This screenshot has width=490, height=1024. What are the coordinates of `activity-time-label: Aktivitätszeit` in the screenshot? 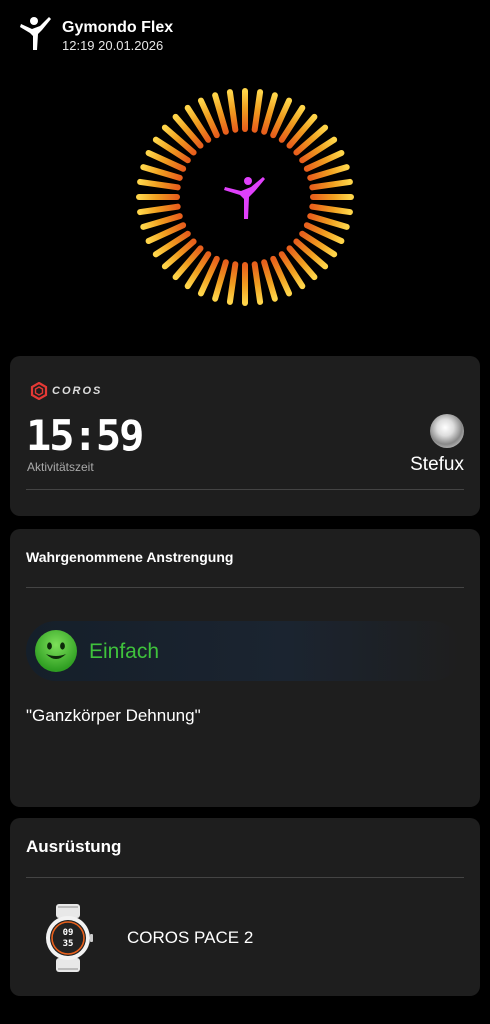 It's located at (60, 467).